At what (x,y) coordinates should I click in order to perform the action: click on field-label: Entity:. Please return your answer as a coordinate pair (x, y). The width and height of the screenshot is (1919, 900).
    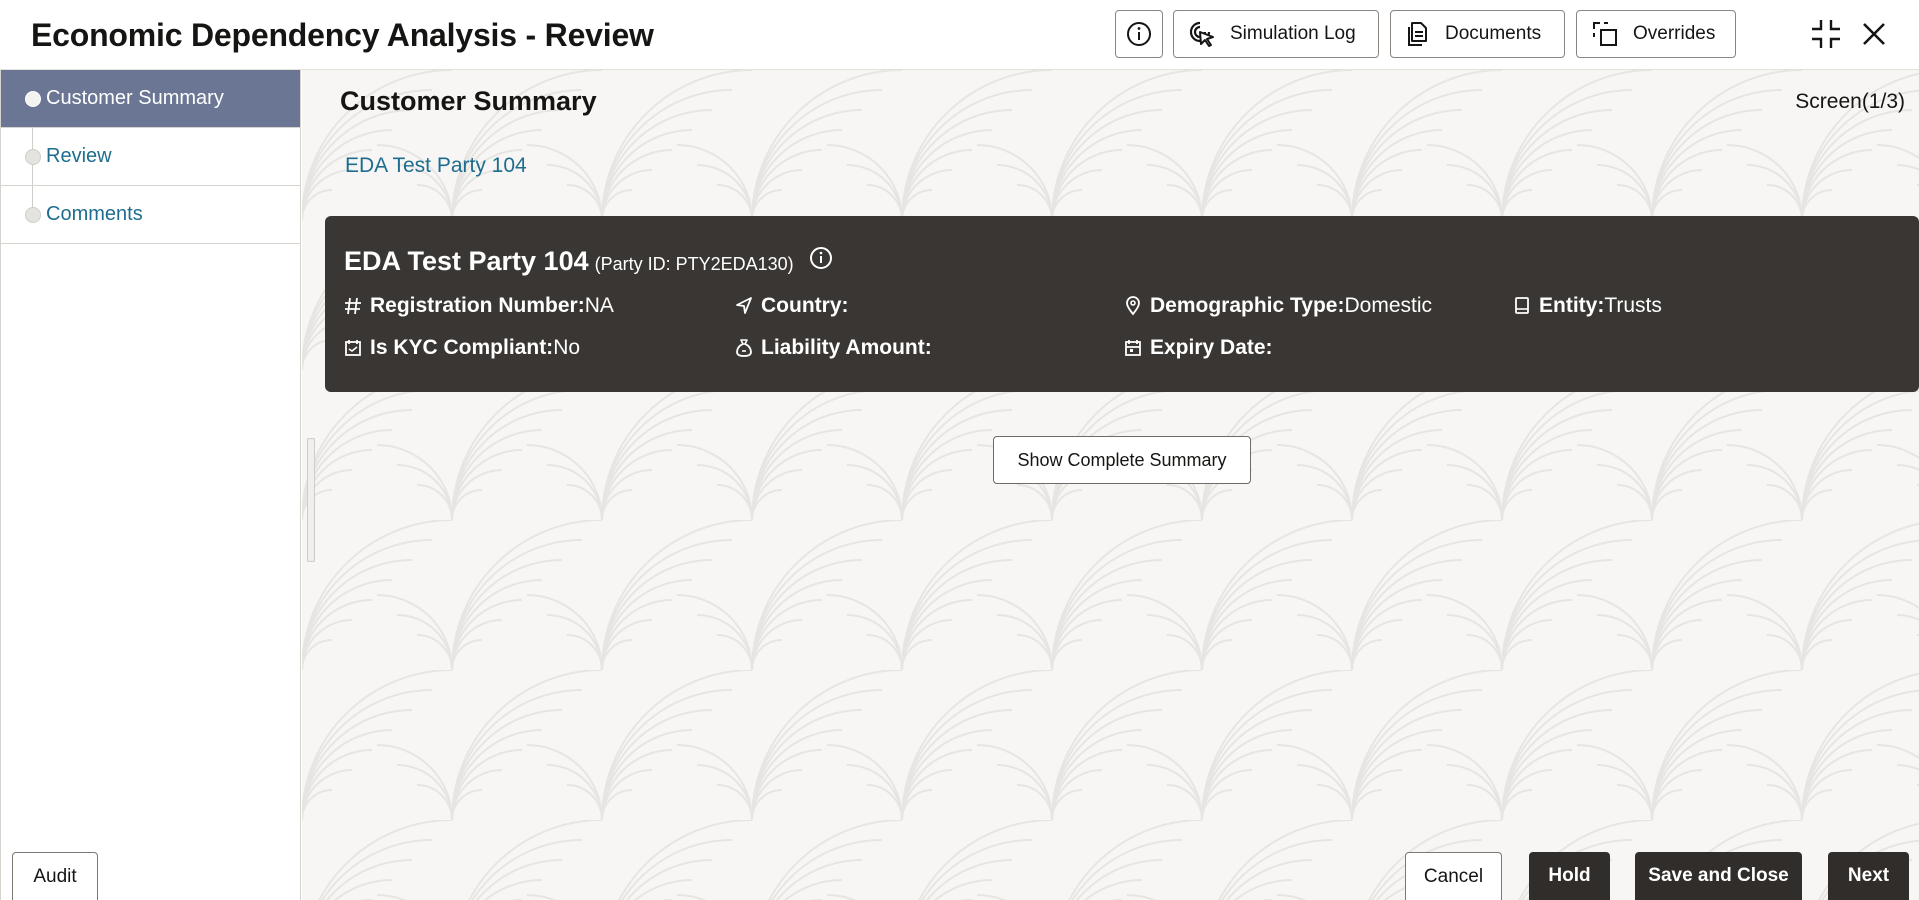
    Looking at the image, I should click on (1572, 305).